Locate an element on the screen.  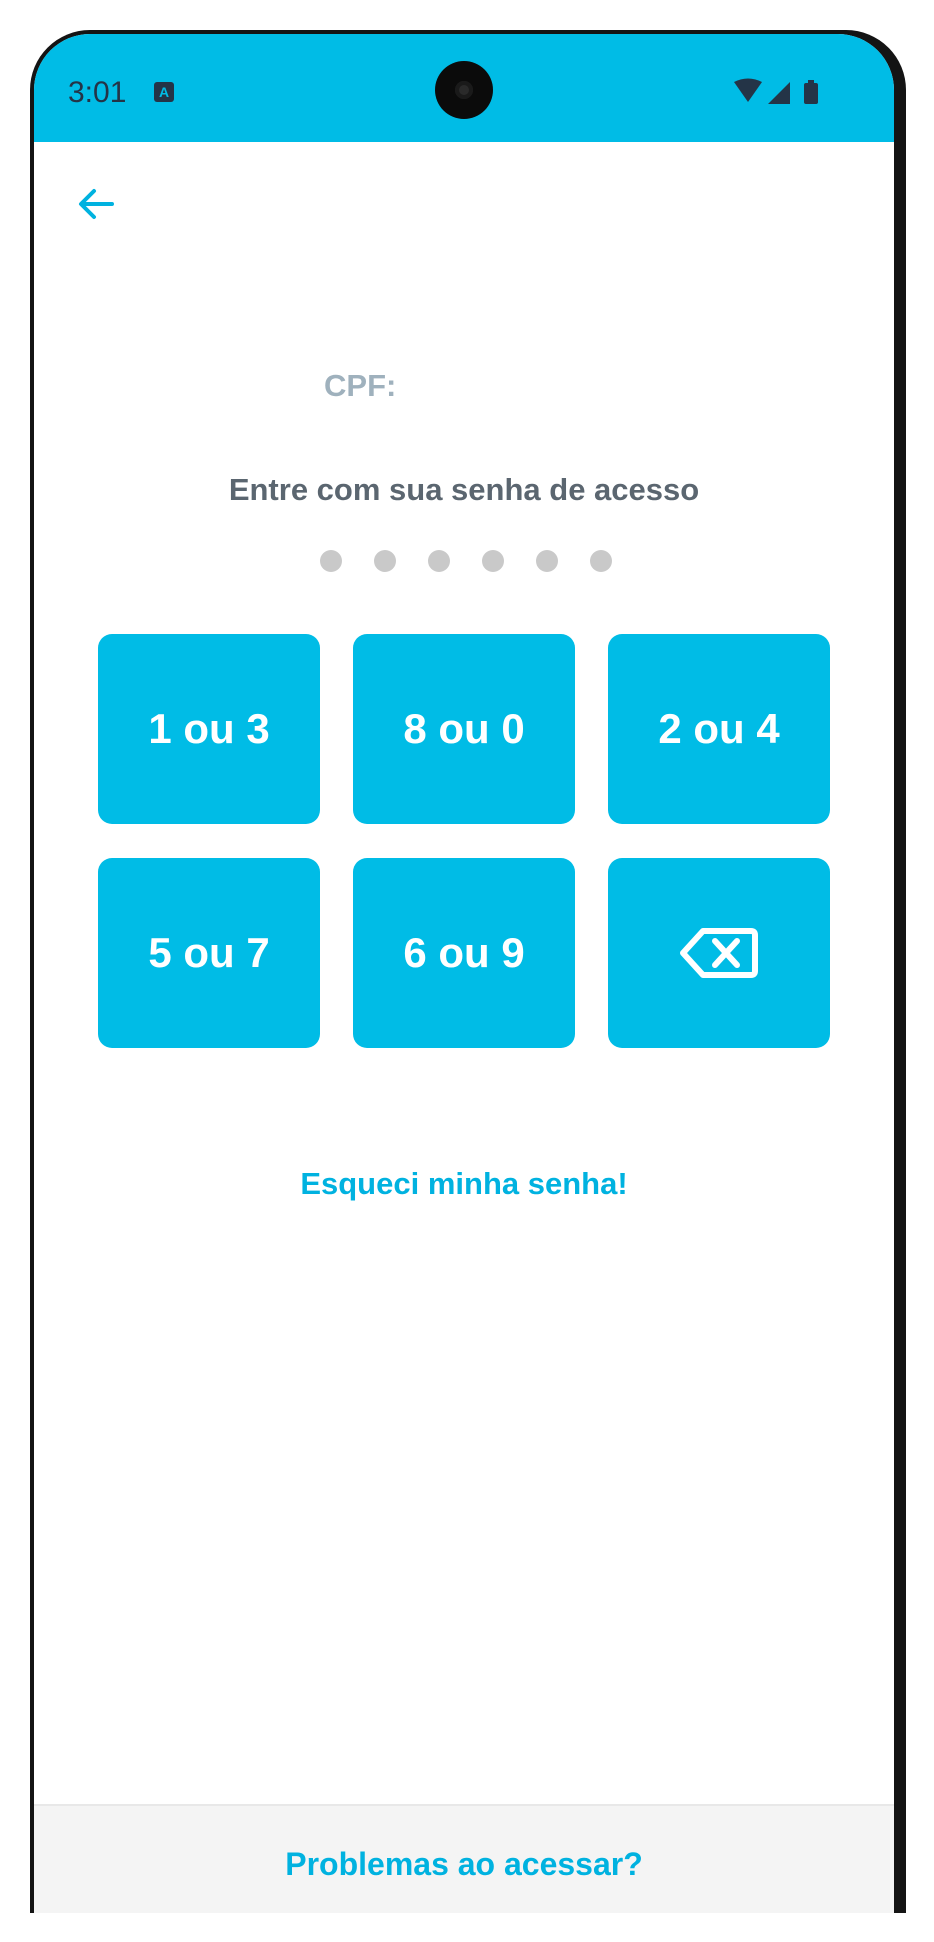
access-problems-link: Problemas ao acessar? is located at coordinates (464, 1864).